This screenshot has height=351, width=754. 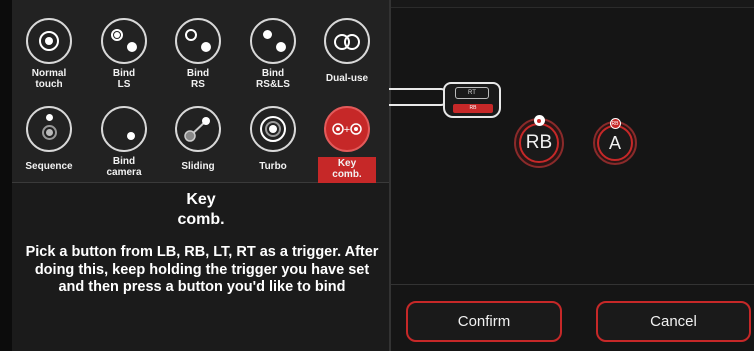 What do you see at coordinates (49, 79) in the screenshot?
I see `mode-label: Normal touch` at bounding box center [49, 79].